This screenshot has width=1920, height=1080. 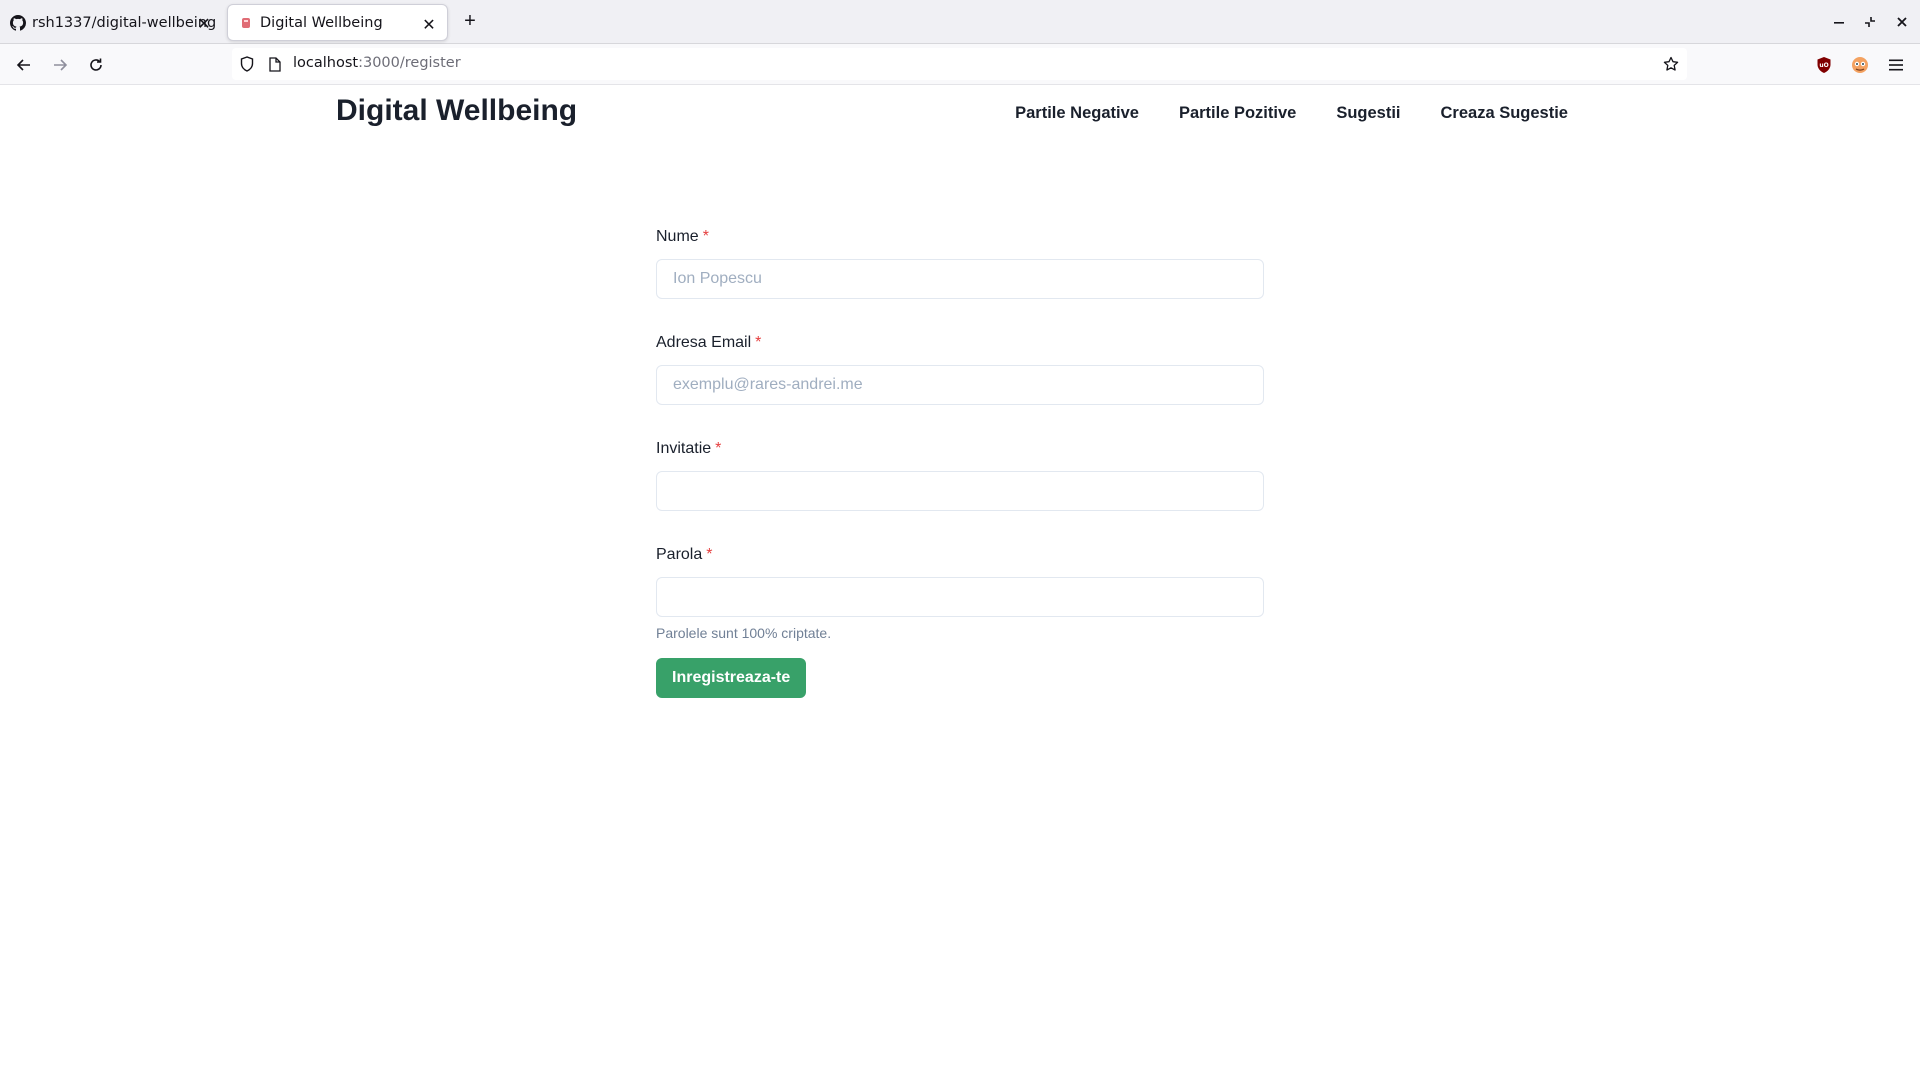 What do you see at coordinates (456, 111) in the screenshot?
I see `site-brand: Digital Wellbeing` at bounding box center [456, 111].